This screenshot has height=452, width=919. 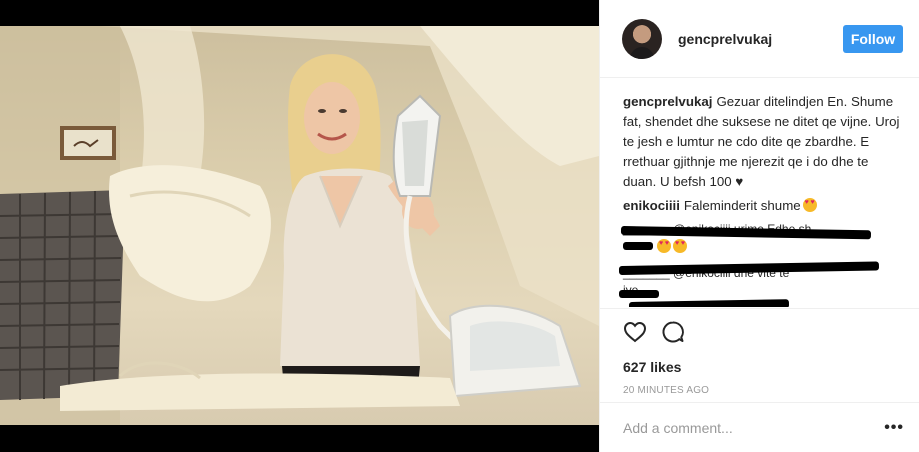 What do you see at coordinates (673, 332) in the screenshot?
I see `comment-icon` at bounding box center [673, 332].